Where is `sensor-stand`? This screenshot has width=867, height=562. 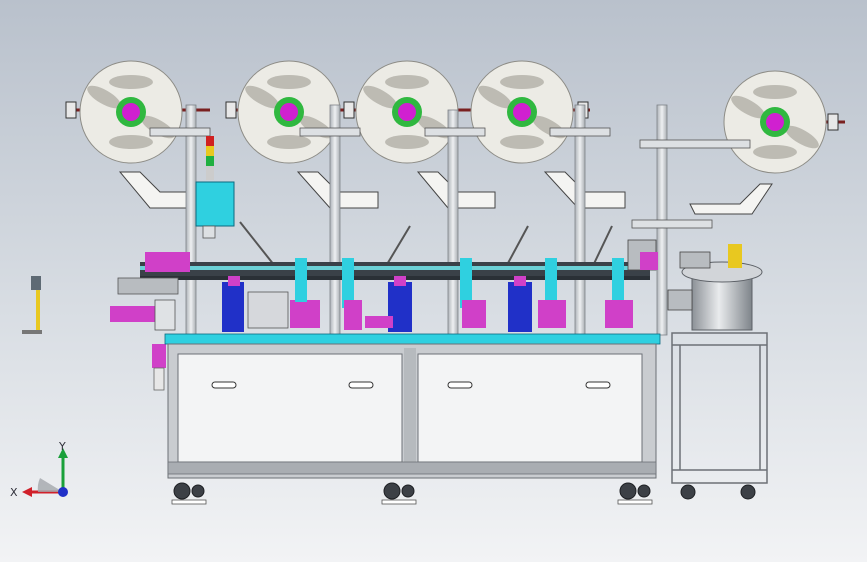 sensor-stand is located at coordinates (32, 305).